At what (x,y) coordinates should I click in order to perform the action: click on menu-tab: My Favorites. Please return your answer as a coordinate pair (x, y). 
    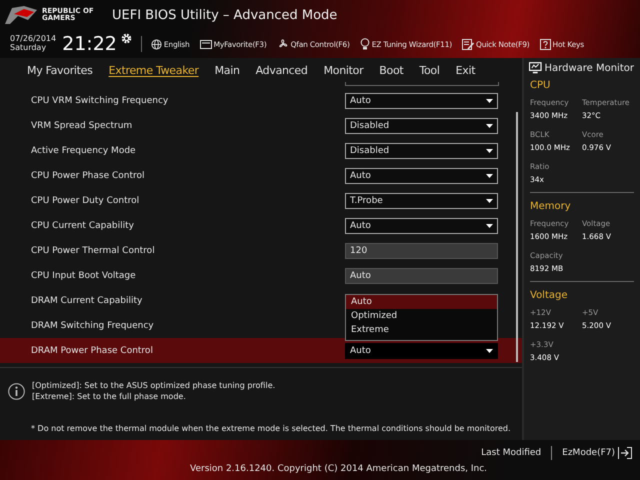
    Looking at the image, I should click on (60, 70).